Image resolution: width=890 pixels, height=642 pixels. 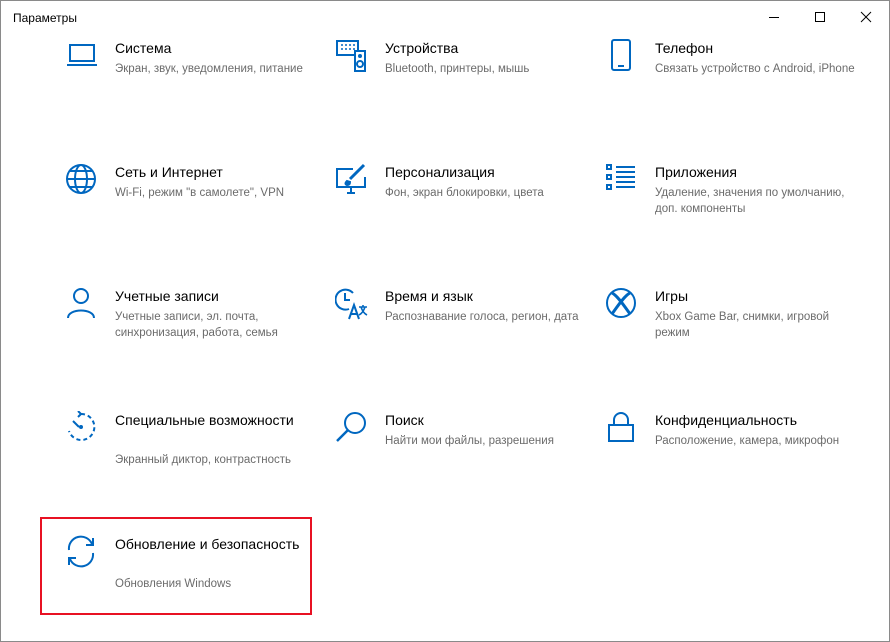 I want to click on tile-description: Распознавание голоса, регион, дата, so click(x=482, y=317).